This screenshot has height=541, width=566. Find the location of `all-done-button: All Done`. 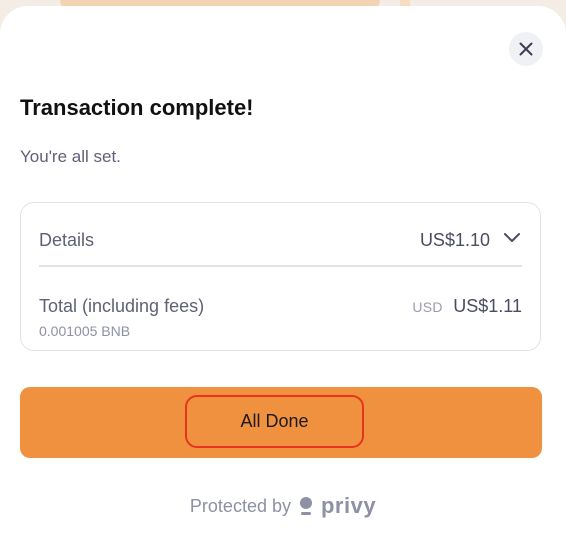

all-done-button: All Done is located at coordinates (281, 422).